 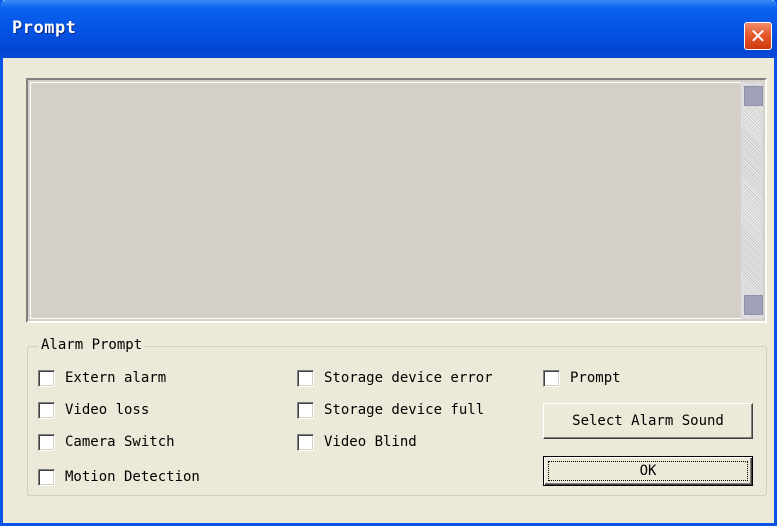 I want to click on checkbox-video-blind: Video Blind, so click(x=357, y=442).